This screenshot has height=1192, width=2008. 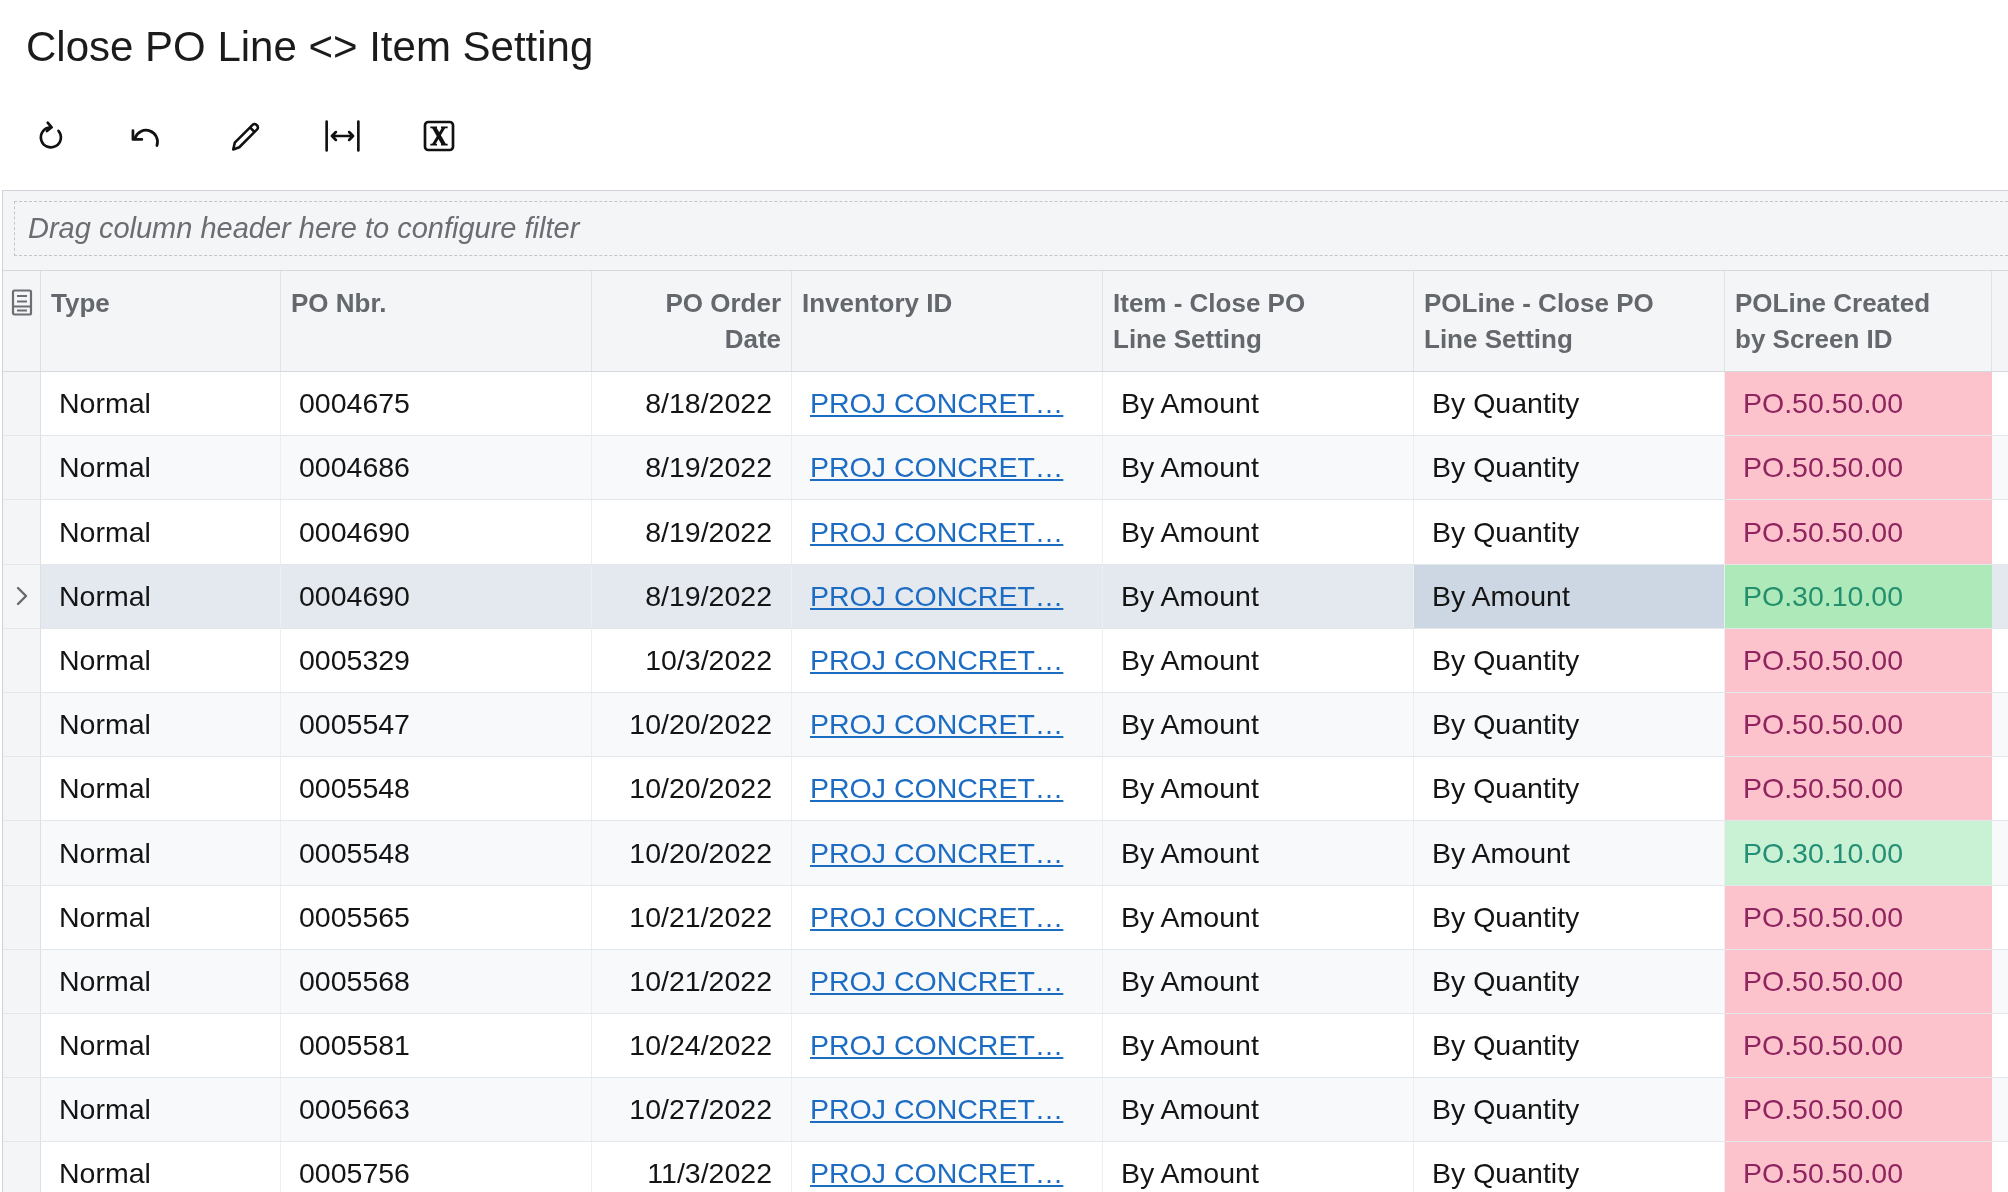 What do you see at coordinates (342, 136) in the screenshot?
I see `fit-width-icon` at bounding box center [342, 136].